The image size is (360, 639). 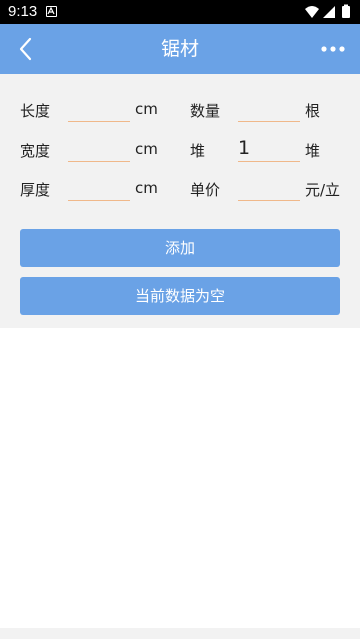 I want to click on bottom-bar, so click(x=180, y=633).